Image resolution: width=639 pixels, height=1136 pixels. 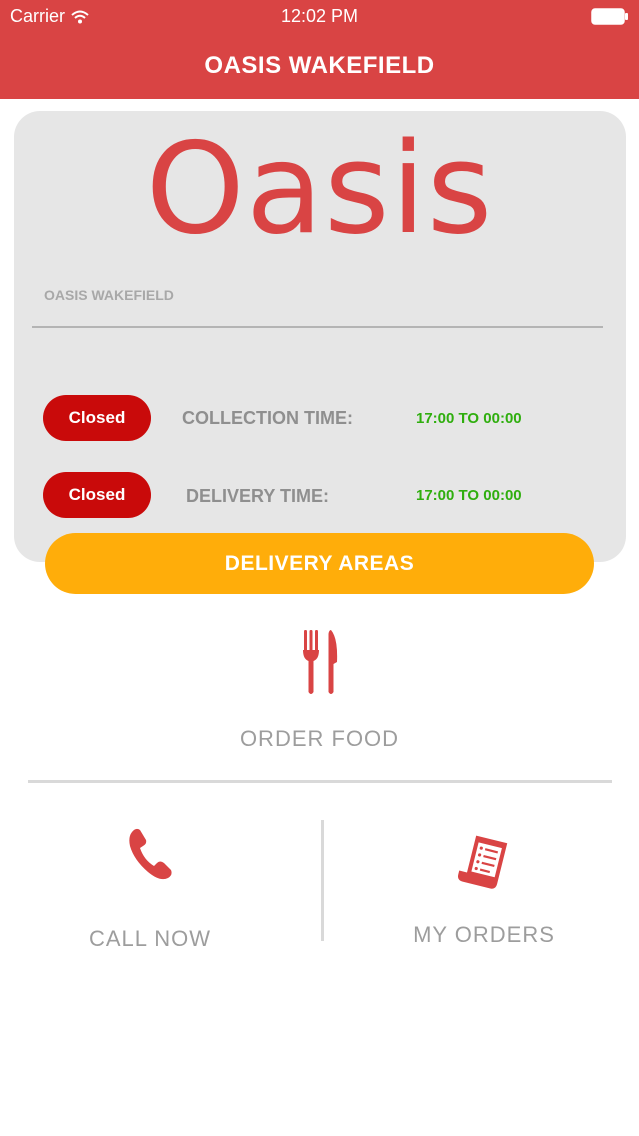 I want to click on fork-knife-icon, so click(x=320, y=662).